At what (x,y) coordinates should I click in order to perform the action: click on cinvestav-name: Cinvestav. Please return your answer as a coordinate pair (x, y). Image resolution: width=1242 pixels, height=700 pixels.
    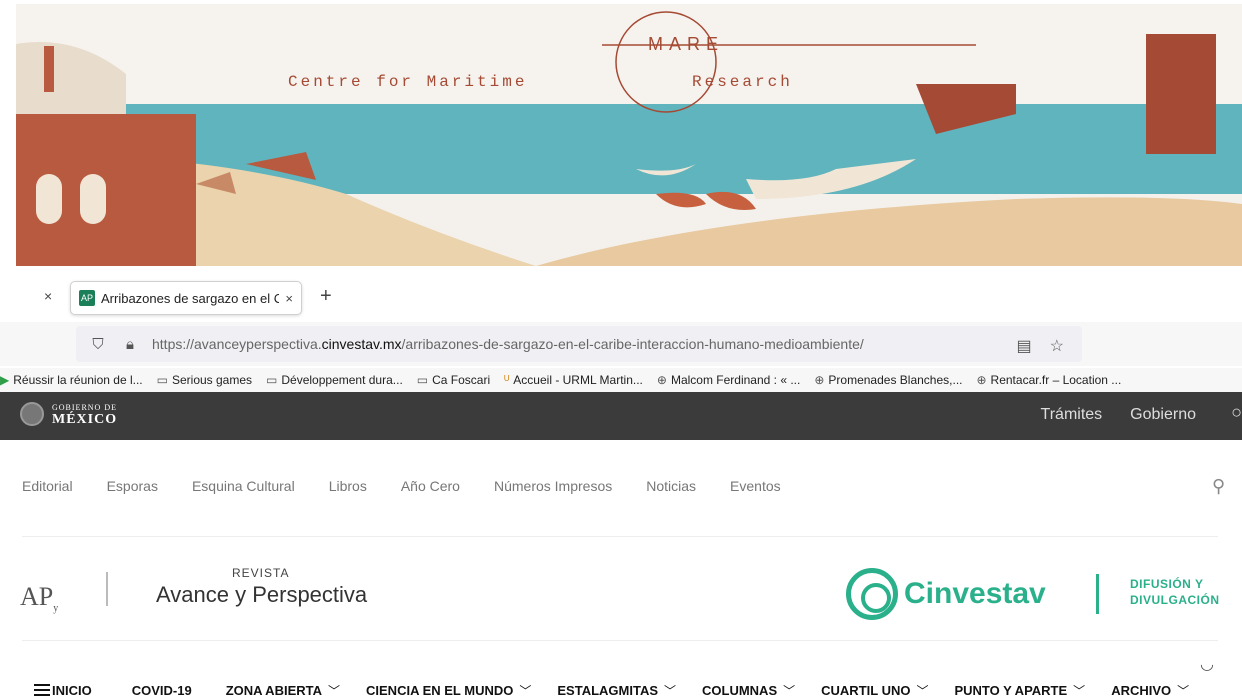
    Looking at the image, I should click on (975, 593).